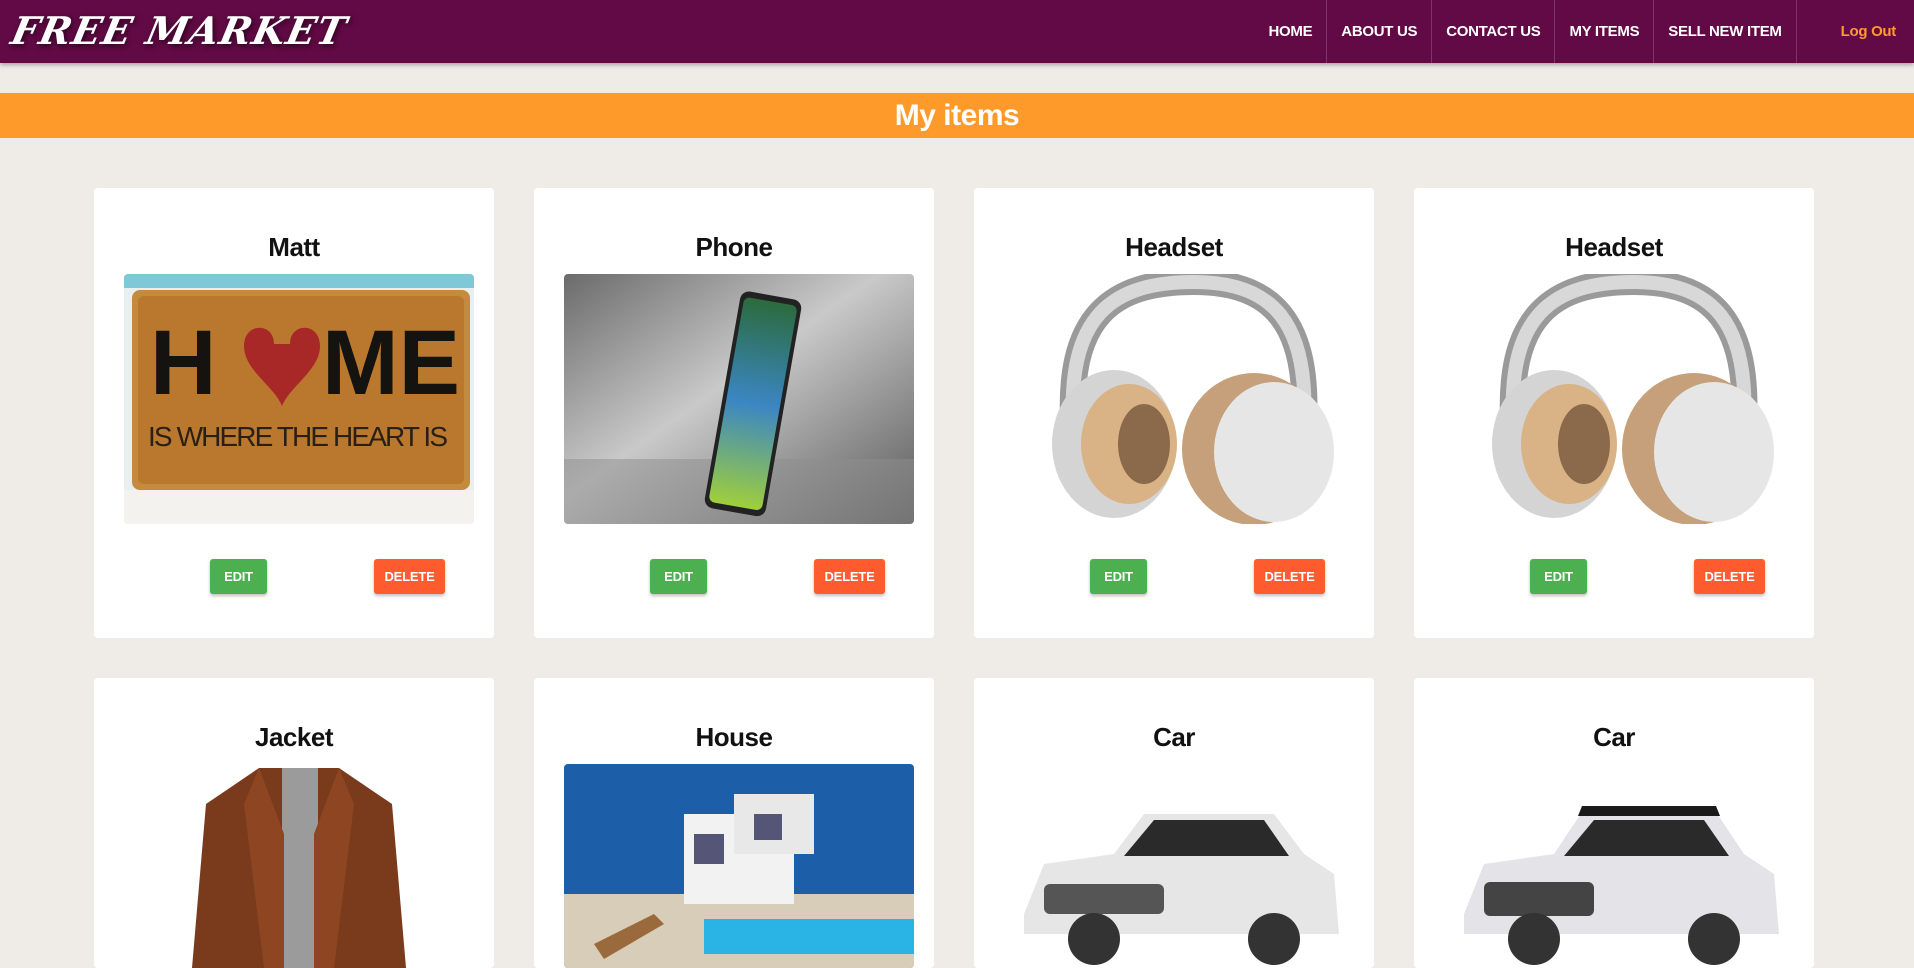 This screenshot has width=1914, height=968. What do you see at coordinates (734, 247) in the screenshot?
I see `item-title: Phone` at bounding box center [734, 247].